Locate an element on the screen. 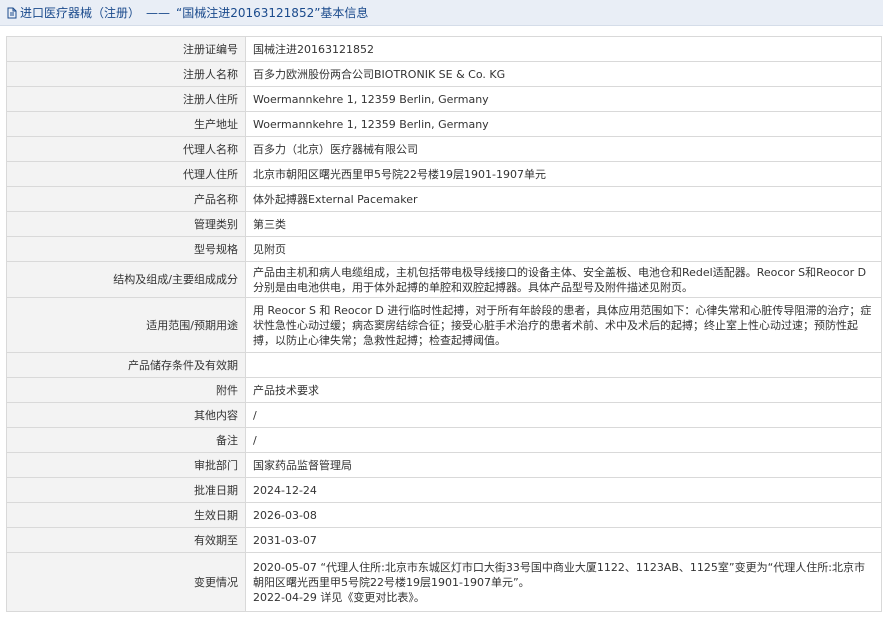 Image resolution: width=883 pixels, height=640 pixels. table-row: 代理人住所 北京市朝阳区曙光西里甲5号院22号楼19层1901-1907单元 is located at coordinates (444, 174).